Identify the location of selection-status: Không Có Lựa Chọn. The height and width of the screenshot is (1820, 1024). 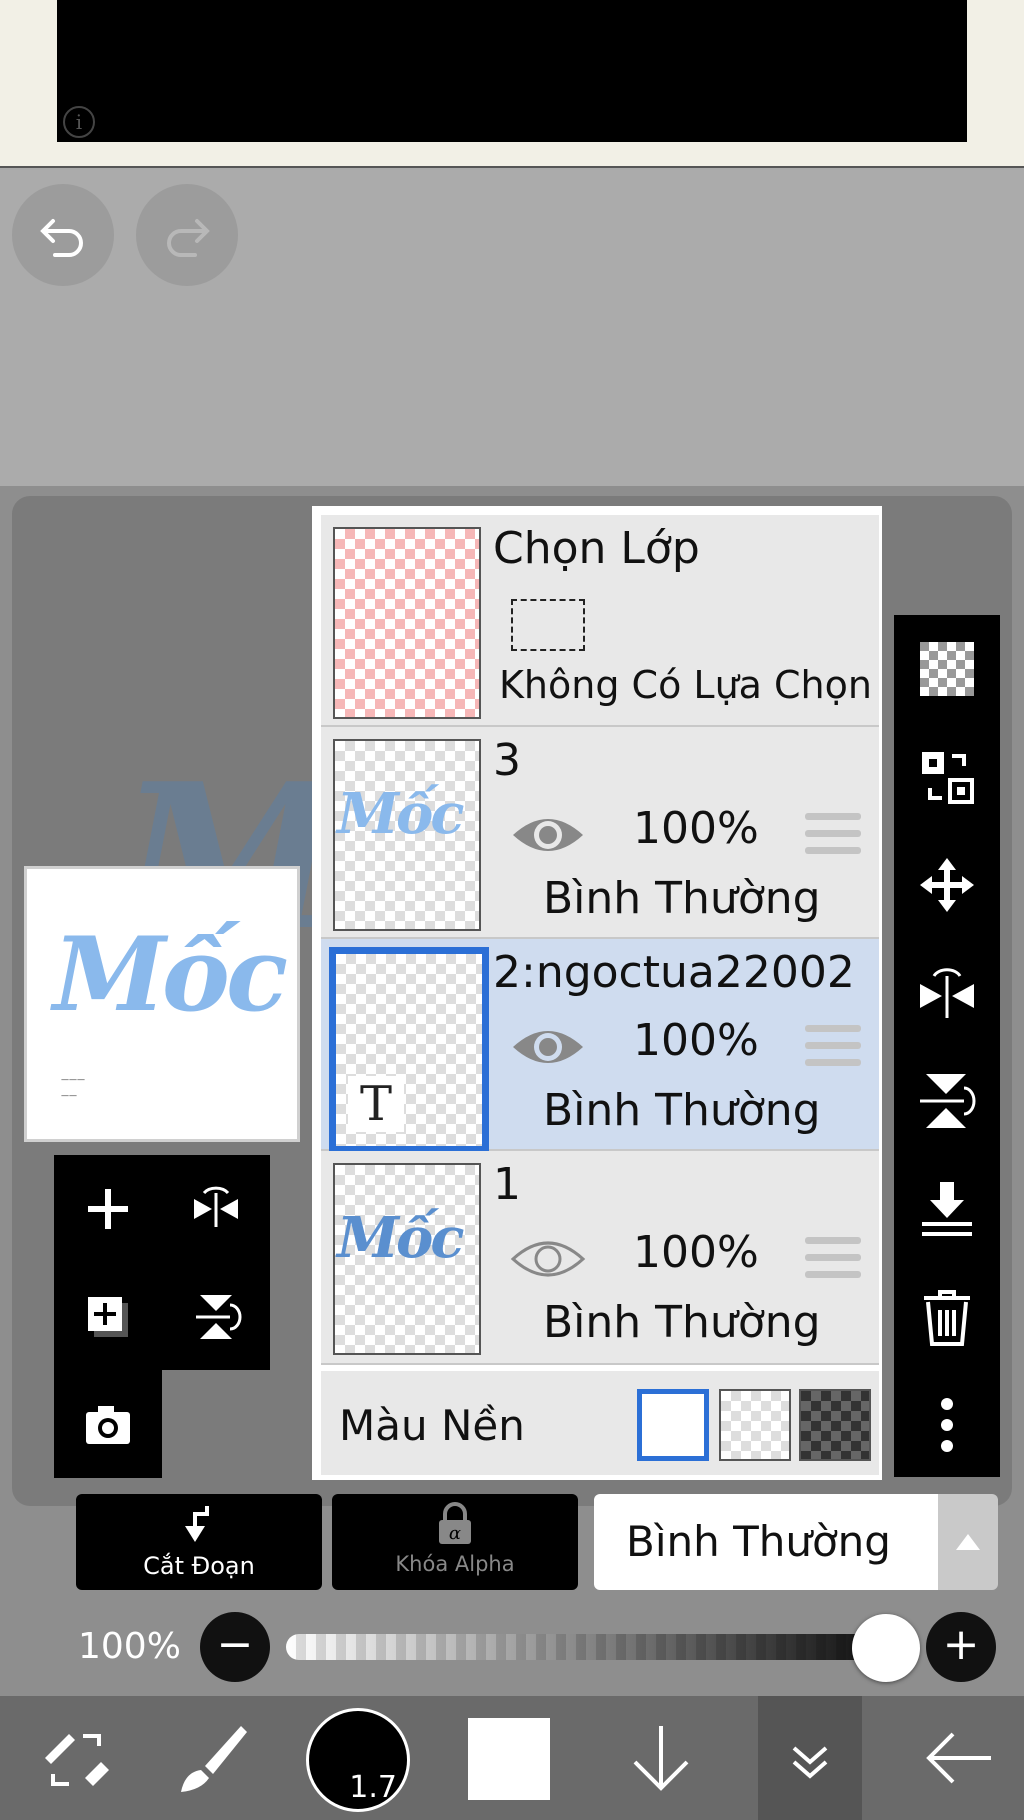
(685, 685).